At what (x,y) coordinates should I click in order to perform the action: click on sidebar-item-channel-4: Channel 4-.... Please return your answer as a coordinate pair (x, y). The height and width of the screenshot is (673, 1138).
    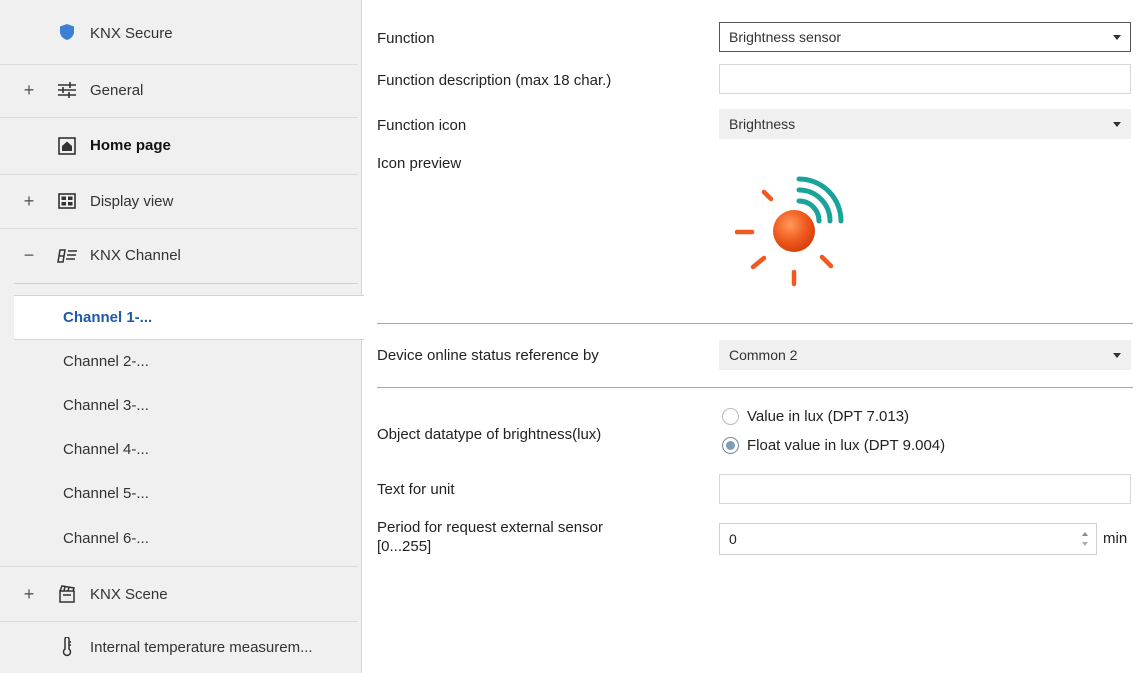
    Looking at the image, I should click on (179, 450).